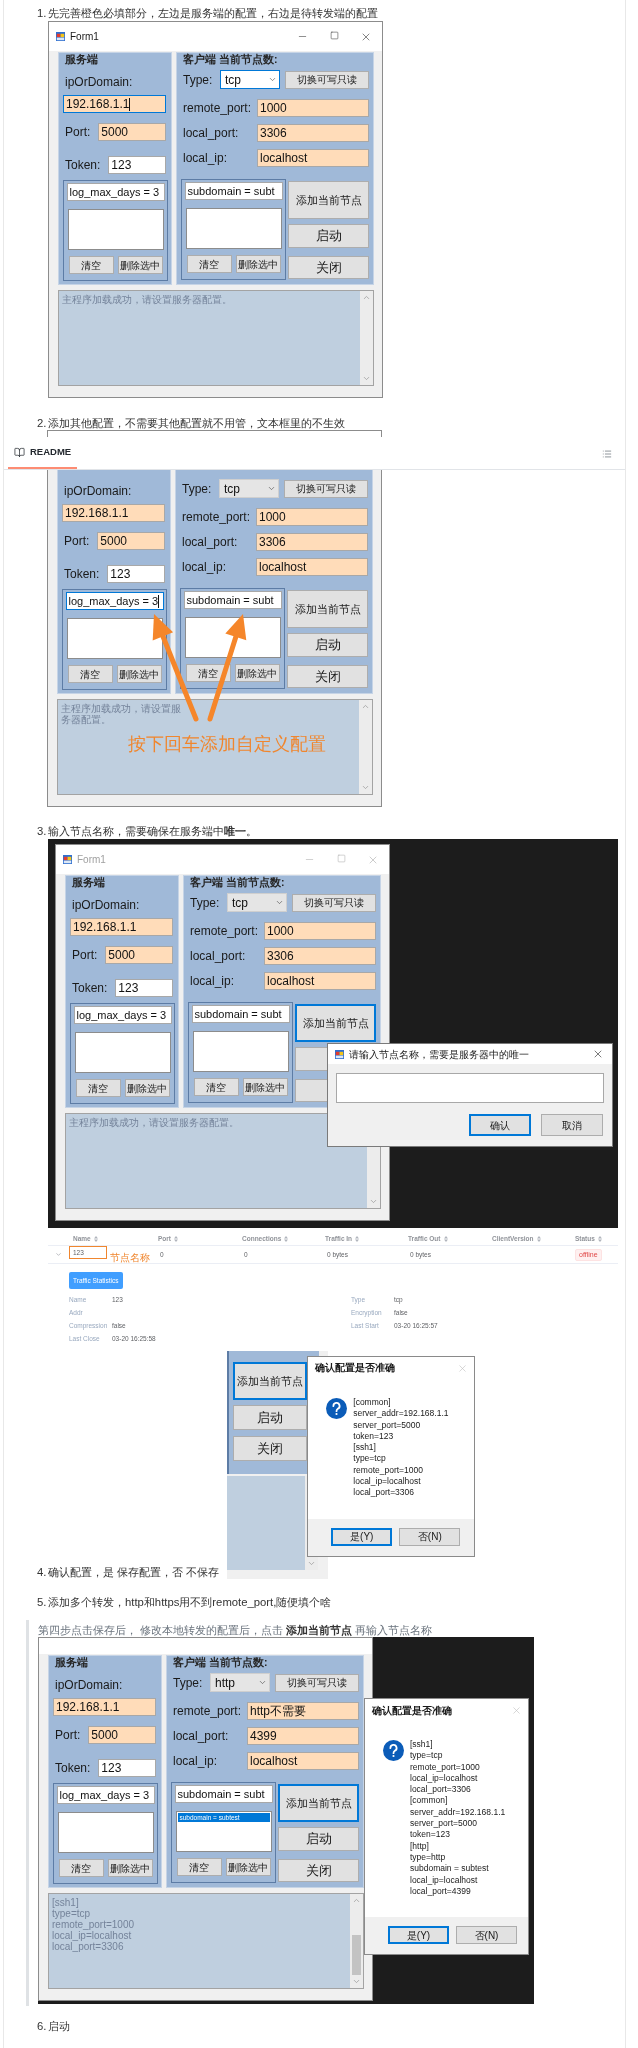 The height and width of the screenshot is (2048, 638). Describe the element at coordinates (303, 1736) in the screenshot. I see `text-field: 4399` at that location.